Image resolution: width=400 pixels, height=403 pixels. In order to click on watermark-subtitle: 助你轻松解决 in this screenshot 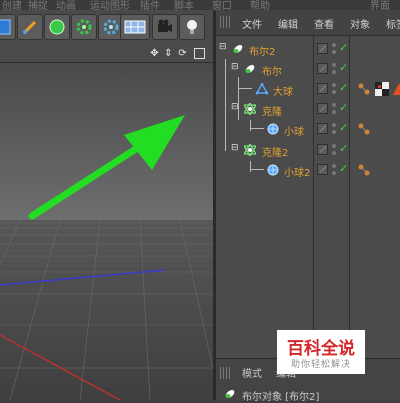, I will do `click(320, 365)`.